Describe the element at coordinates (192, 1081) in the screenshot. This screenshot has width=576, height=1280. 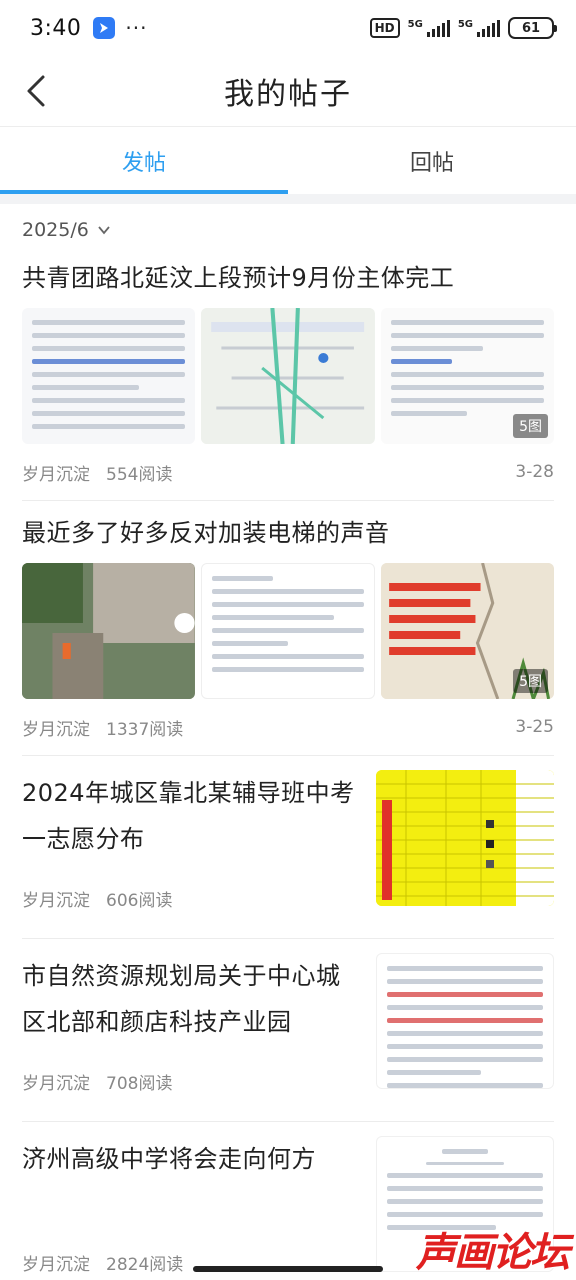
I see `post-meta: 岁月沉淀 708阅读` at that location.